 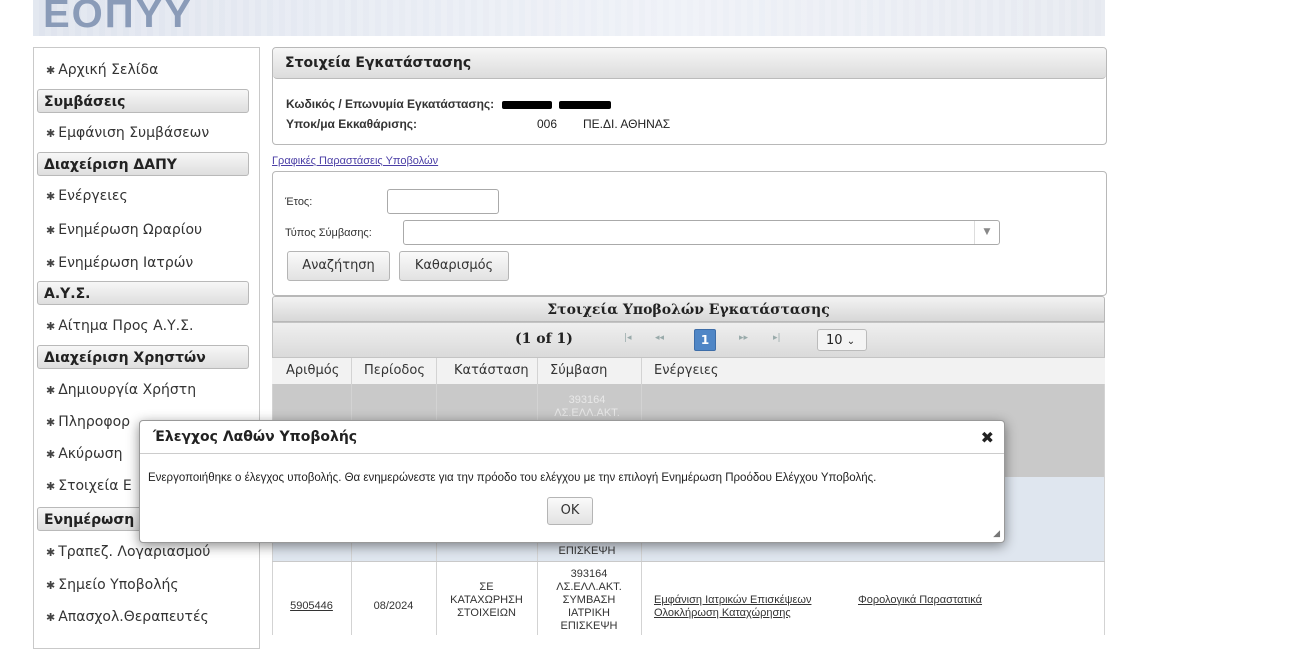 What do you see at coordinates (1104, 509) in the screenshot?
I see `col-divider` at bounding box center [1104, 509].